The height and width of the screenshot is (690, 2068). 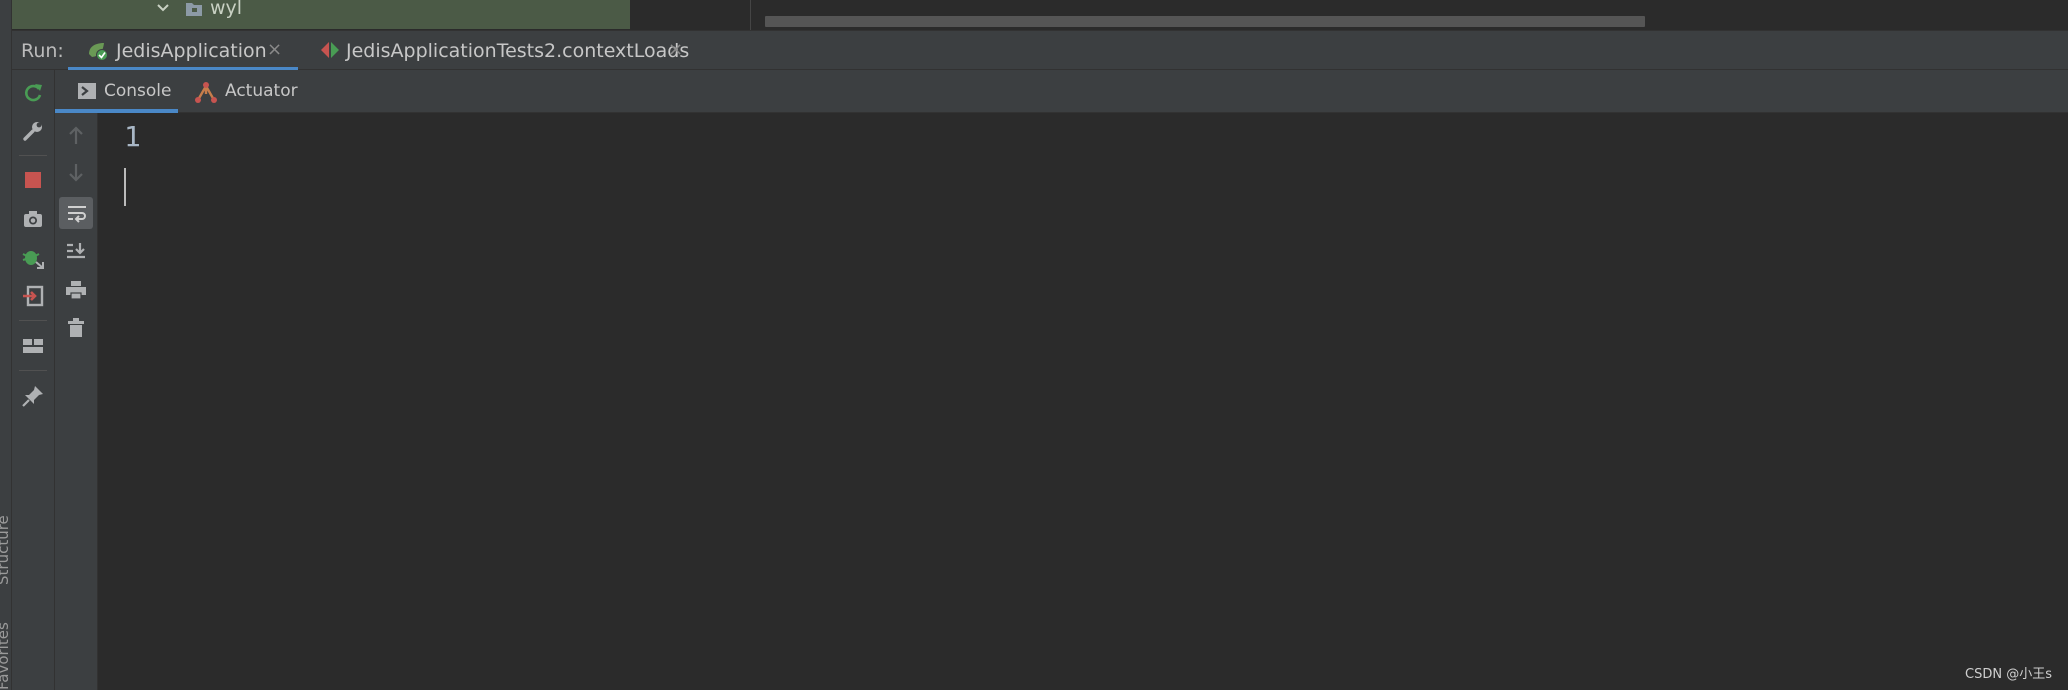 What do you see at coordinates (33, 346) in the screenshot?
I see `layout-icon` at bounding box center [33, 346].